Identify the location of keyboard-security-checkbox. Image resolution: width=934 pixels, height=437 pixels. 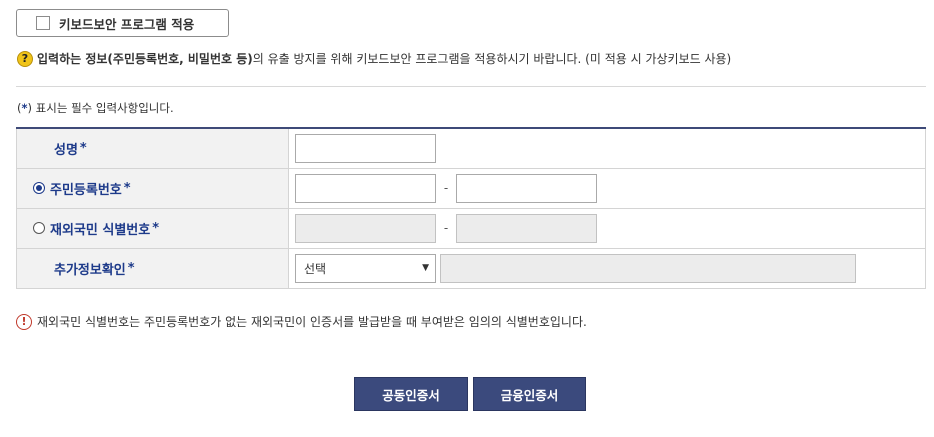
(43, 23).